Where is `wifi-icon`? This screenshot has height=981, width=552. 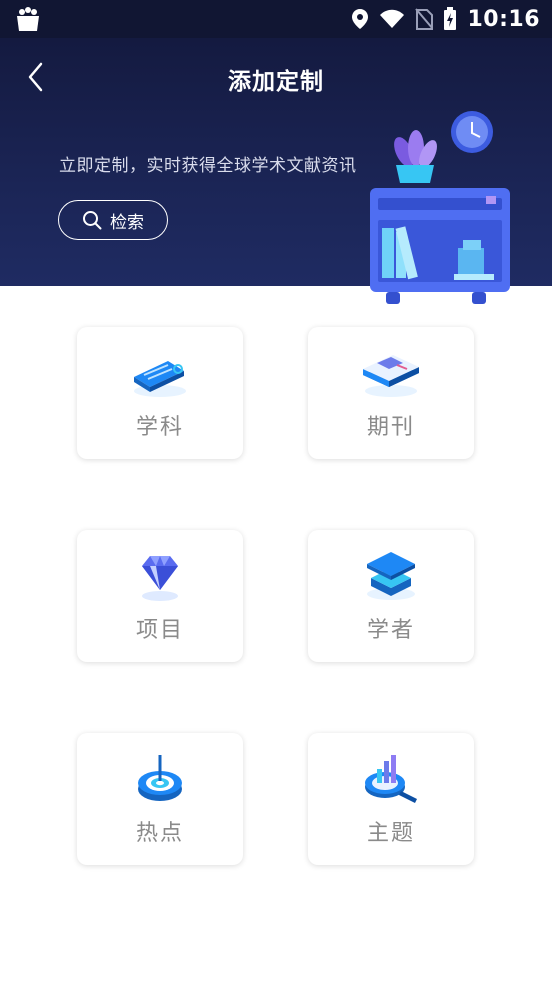
wifi-icon is located at coordinates (392, 18).